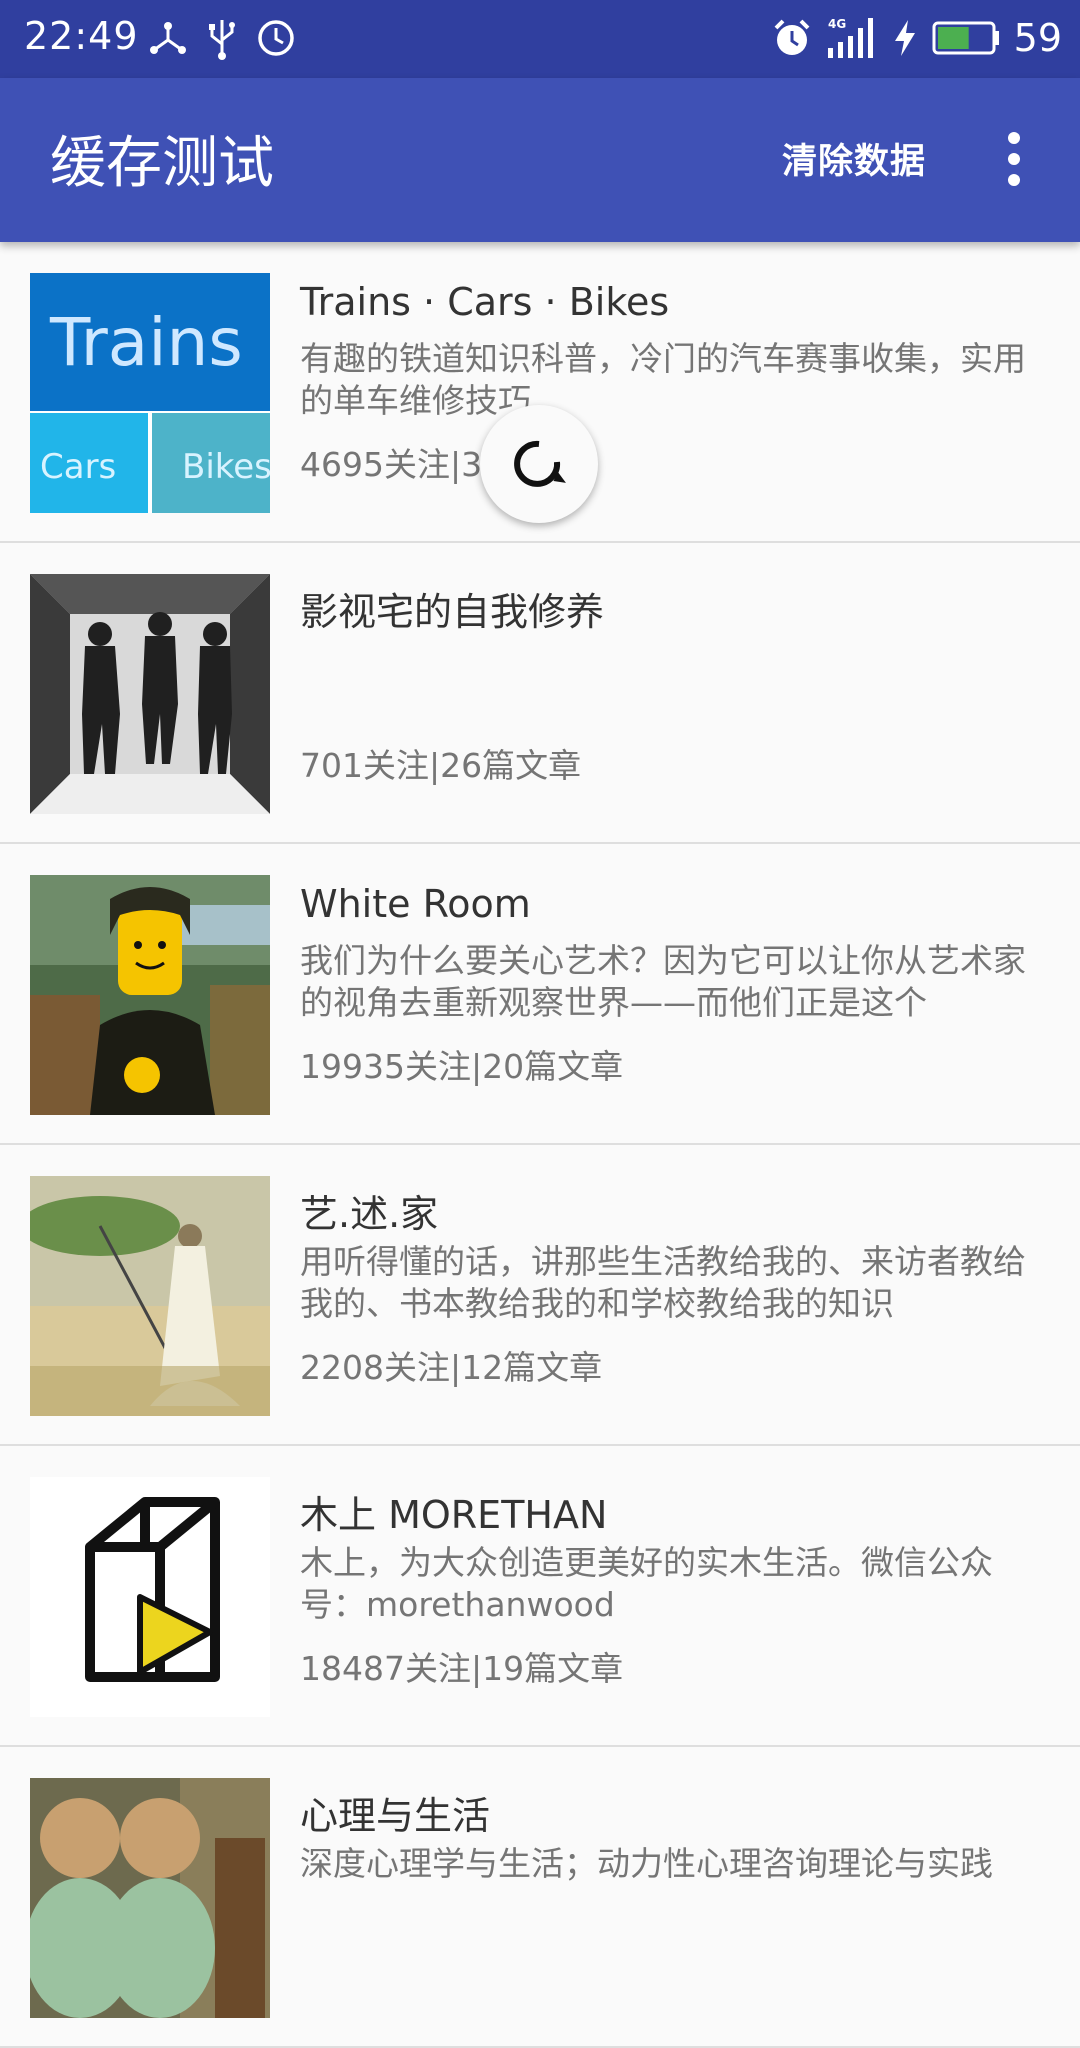  What do you see at coordinates (646, 1583) in the screenshot?
I see `item-description: 木上，为大众创造更美好的实木生活。微信公众号：morethanwood` at bounding box center [646, 1583].